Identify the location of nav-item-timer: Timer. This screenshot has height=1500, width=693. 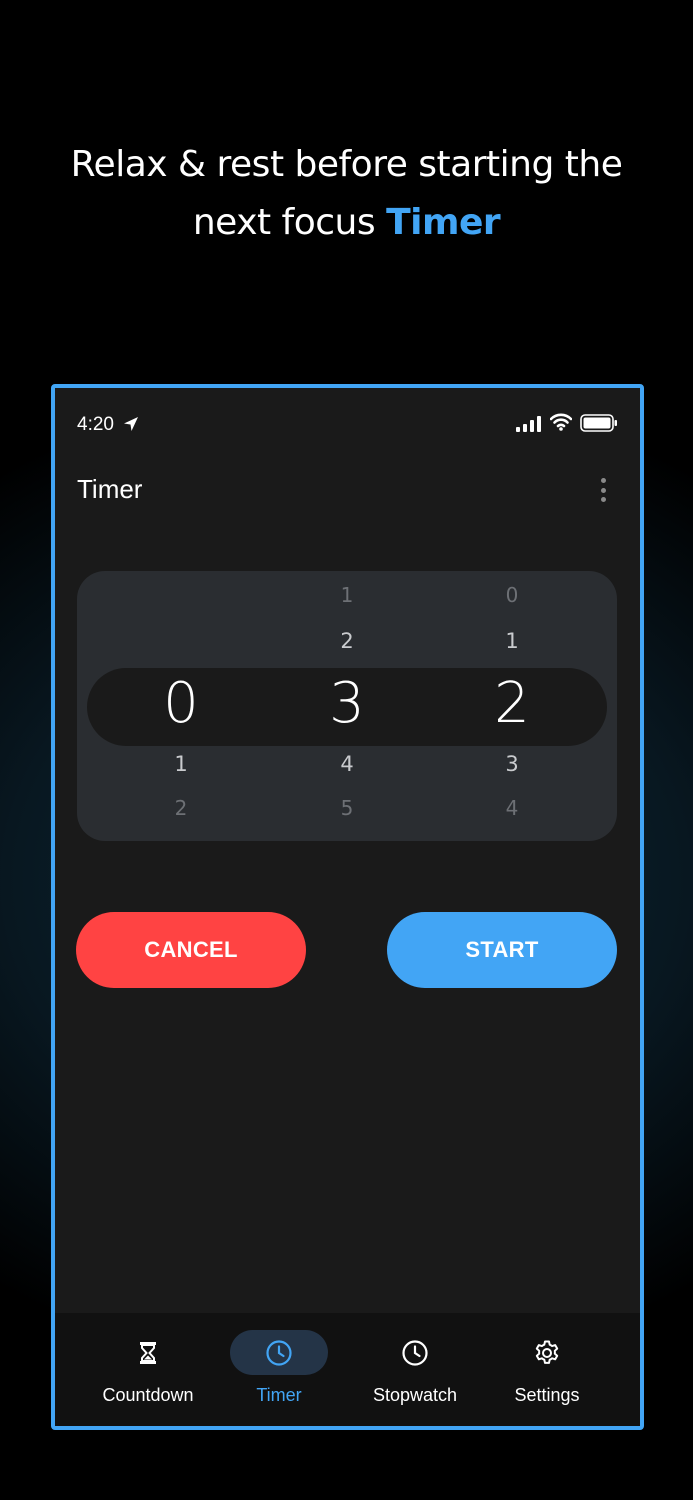
(279, 1369).